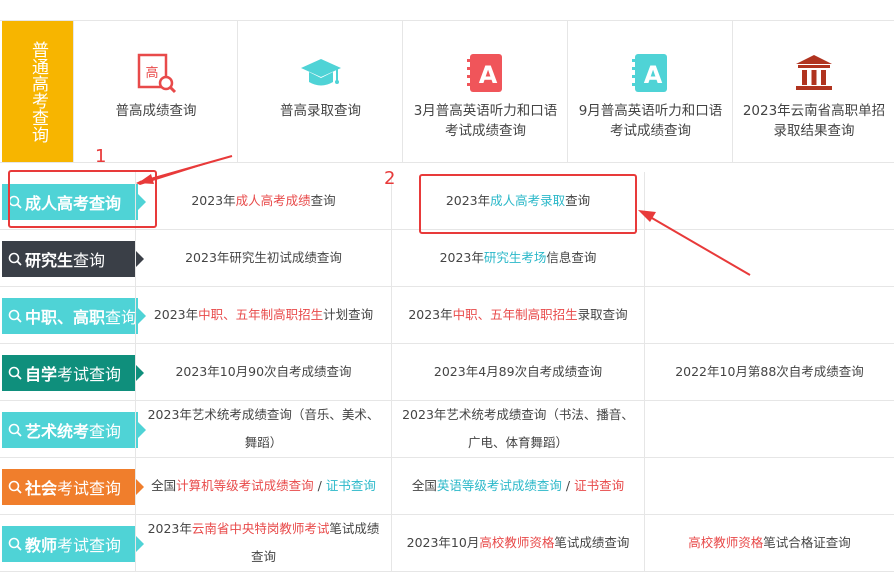 The height and width of the screenshot is (572, 894). Describe the element at coordinates (273, 200) in the screenshot. I see `query-link-text: 成人高考成绩` at that location.